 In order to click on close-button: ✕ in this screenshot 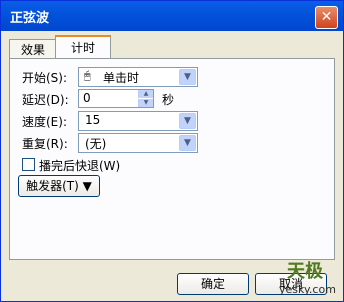, I will do `click(326, 17)`.